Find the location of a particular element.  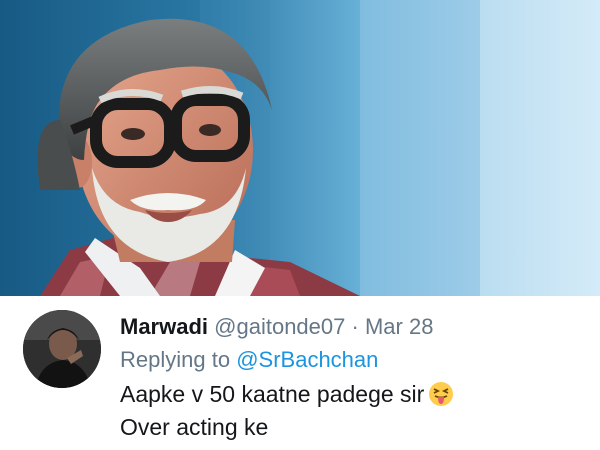

avatar-photo is located at coordinates (62, 349).